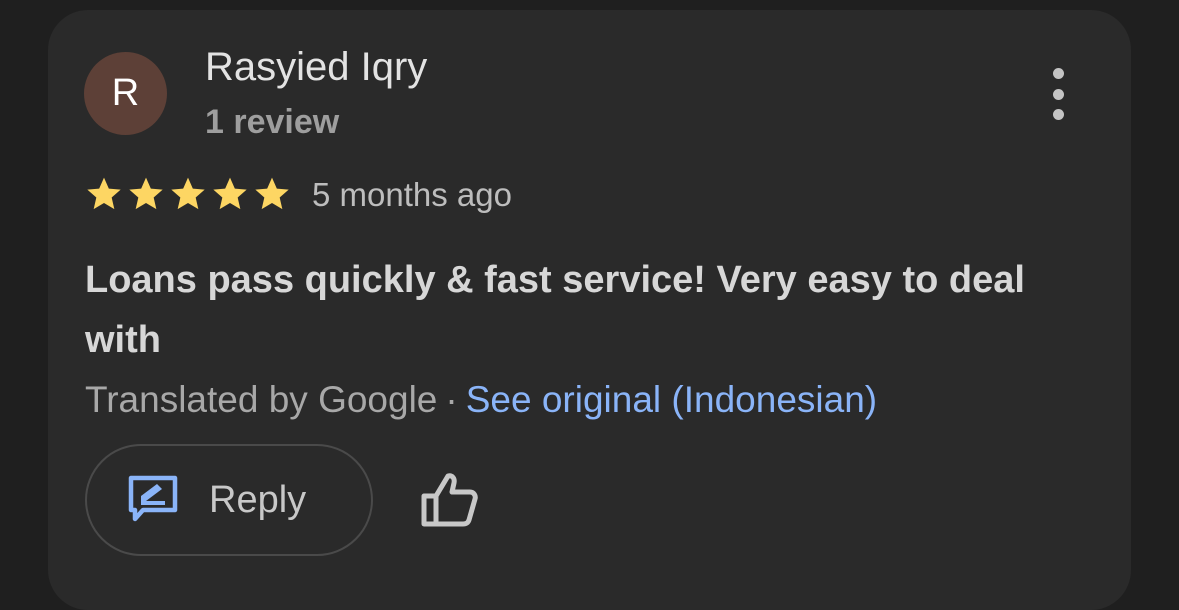 The width and height of the screenshot is (1179, 610). I want to click on see-original-link: See original (Indonesian), so click(671, 399).